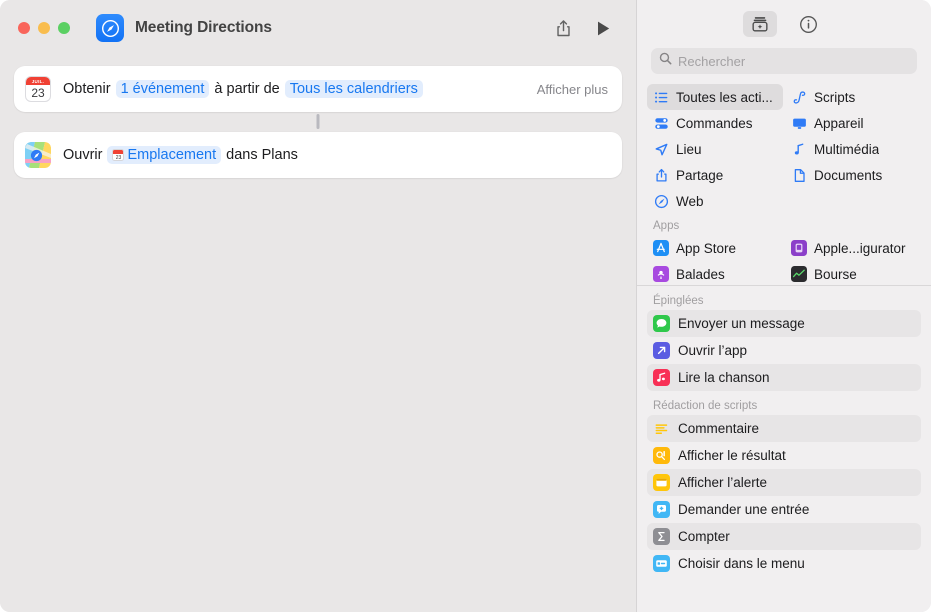  I want to click on scripting-section-header: Rédaction de scripts, so click(705, 406).